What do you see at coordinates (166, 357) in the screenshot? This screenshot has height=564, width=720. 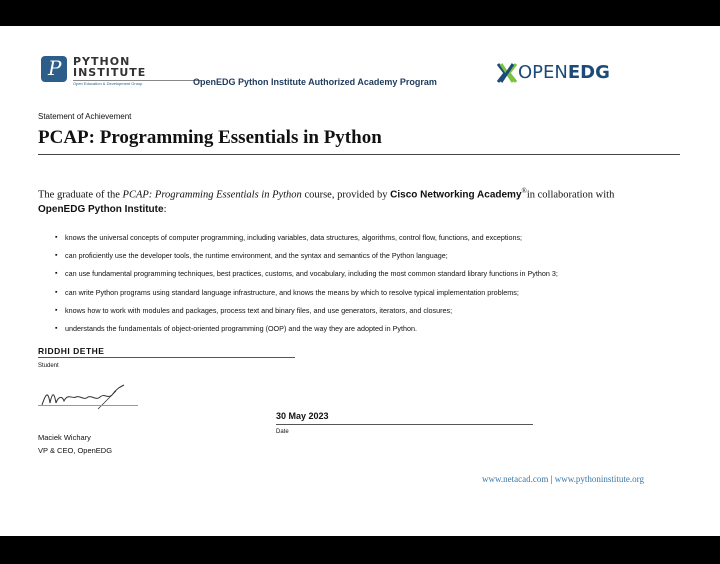 I see `student-line` at bounding box center [166, 357].